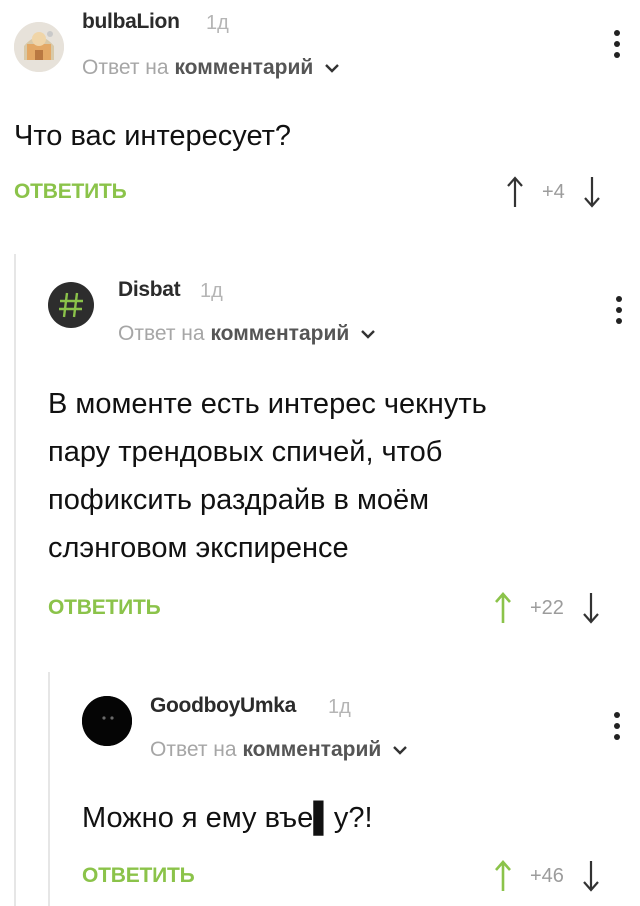 This screenshot has height=906, width=640. Describe the element at coordinates (71, 305) in the screenshot. I see `hash-avatar-icon` at that location.